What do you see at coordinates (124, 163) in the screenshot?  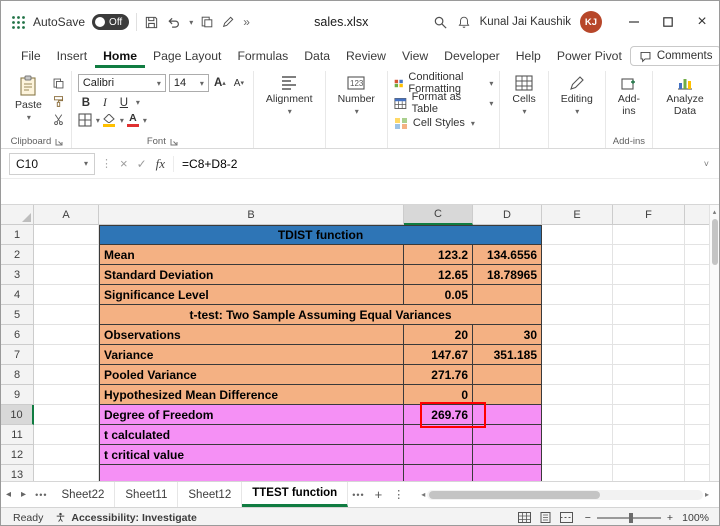 I see `cancel-entry-icon: ×` at bounding box center [124, 163].